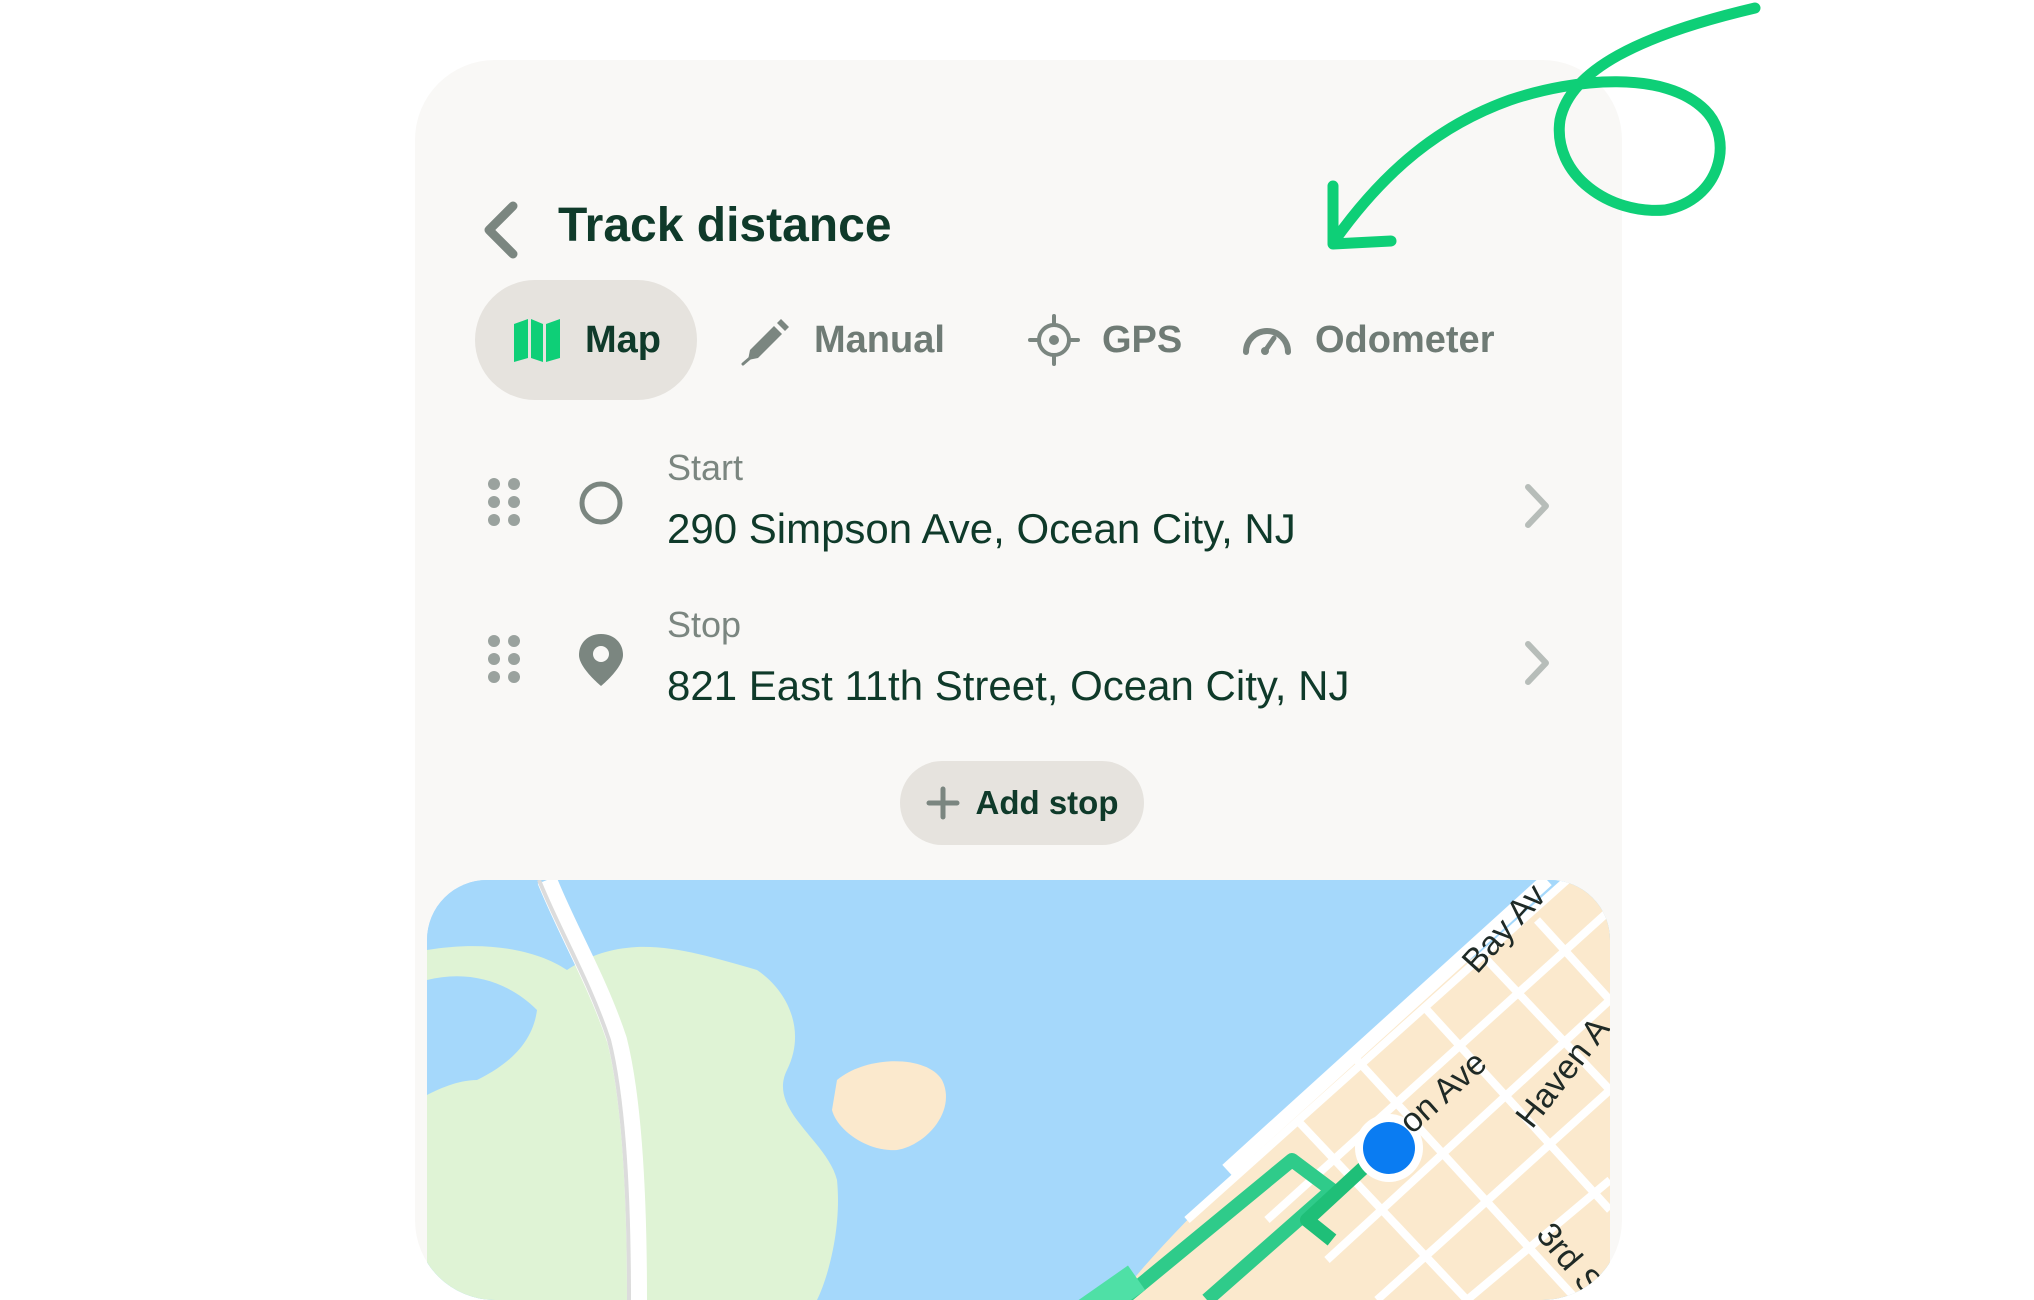 The width and height of the screenshot is (2034, 1300). I want to click on stop-address-field: 821 East 11th Street, Ocean City, NJ, so click(1008, 686).